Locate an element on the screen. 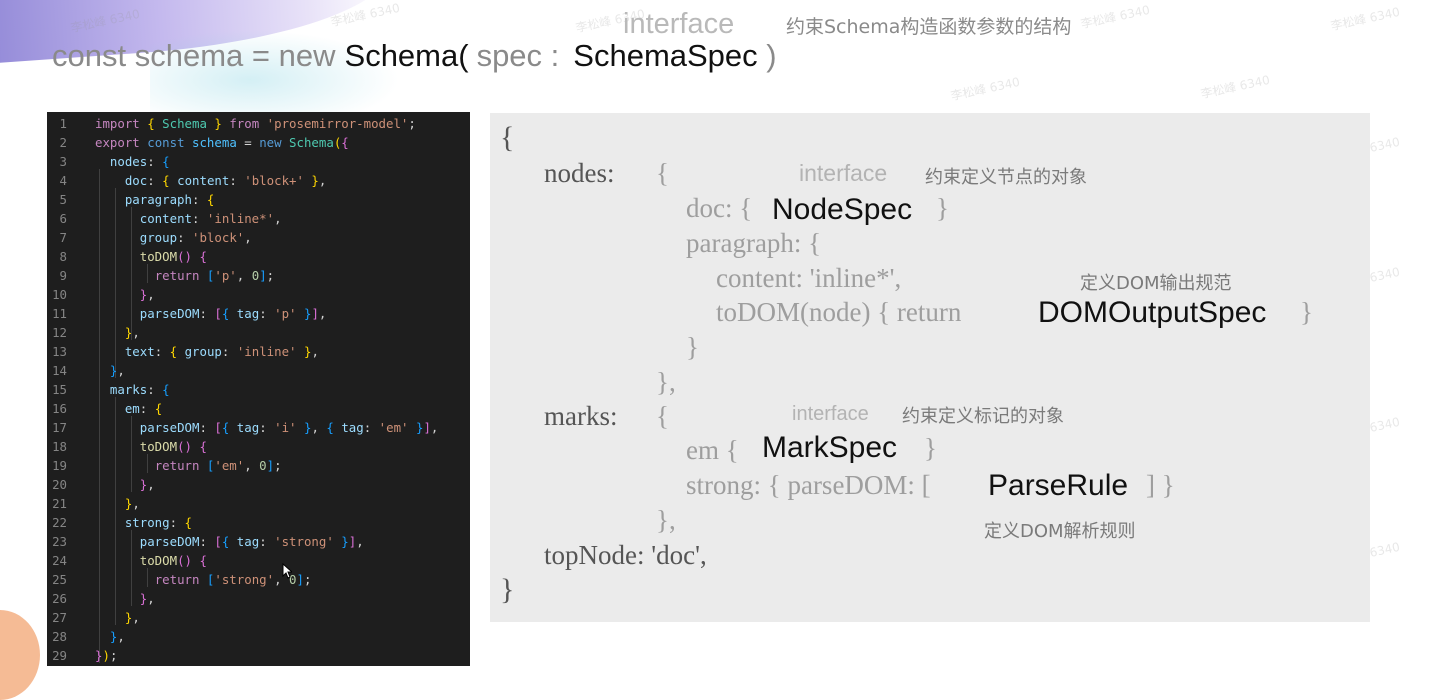  marks-brace: { is located at coordinates (662, 416).